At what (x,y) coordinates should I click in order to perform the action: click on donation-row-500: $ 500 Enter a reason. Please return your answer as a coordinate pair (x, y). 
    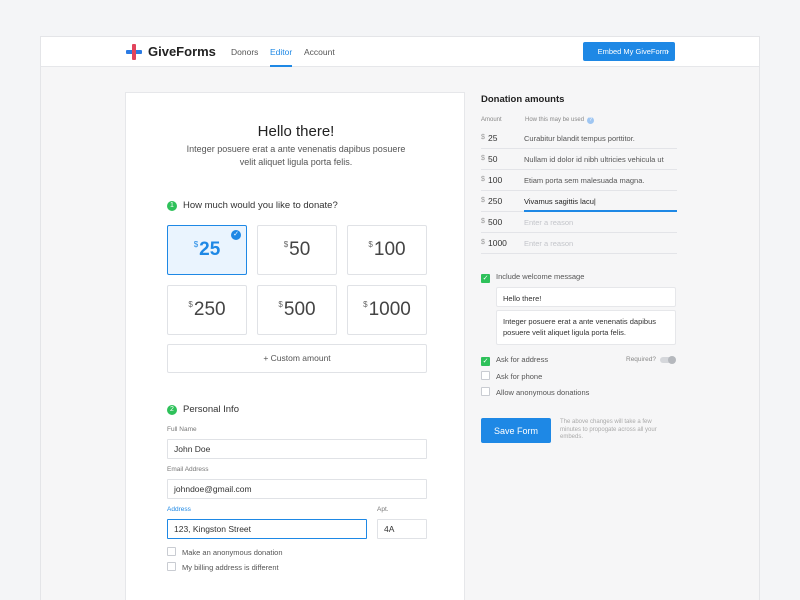
    Looking at the image, I should click on (579, 222).